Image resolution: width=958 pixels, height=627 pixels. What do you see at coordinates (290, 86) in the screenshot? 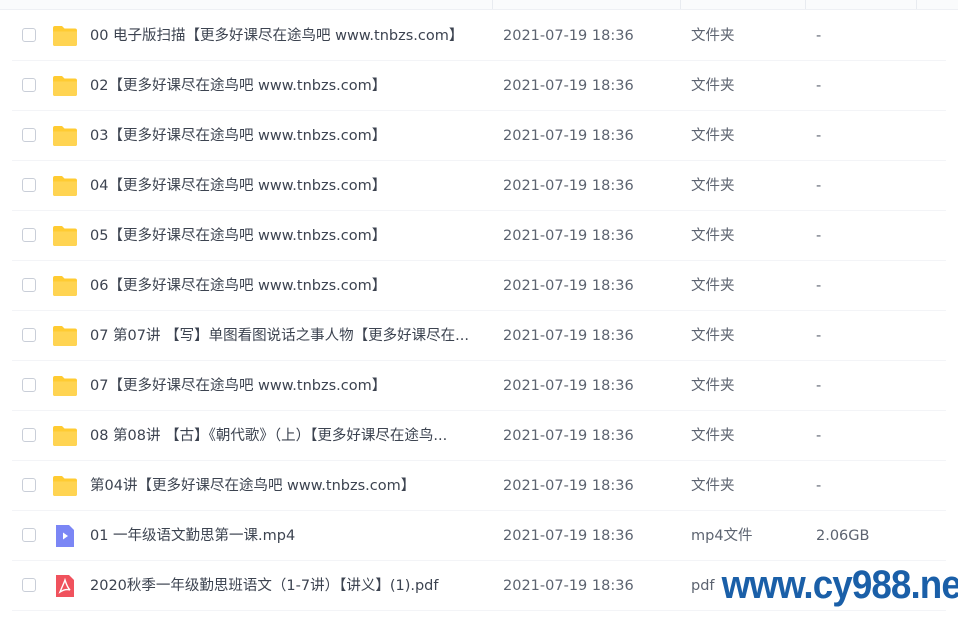
I see `file-name: 02【更多好课尽在途鸟吧 www.tnbzs.com】` at bounding box center [290, 86].